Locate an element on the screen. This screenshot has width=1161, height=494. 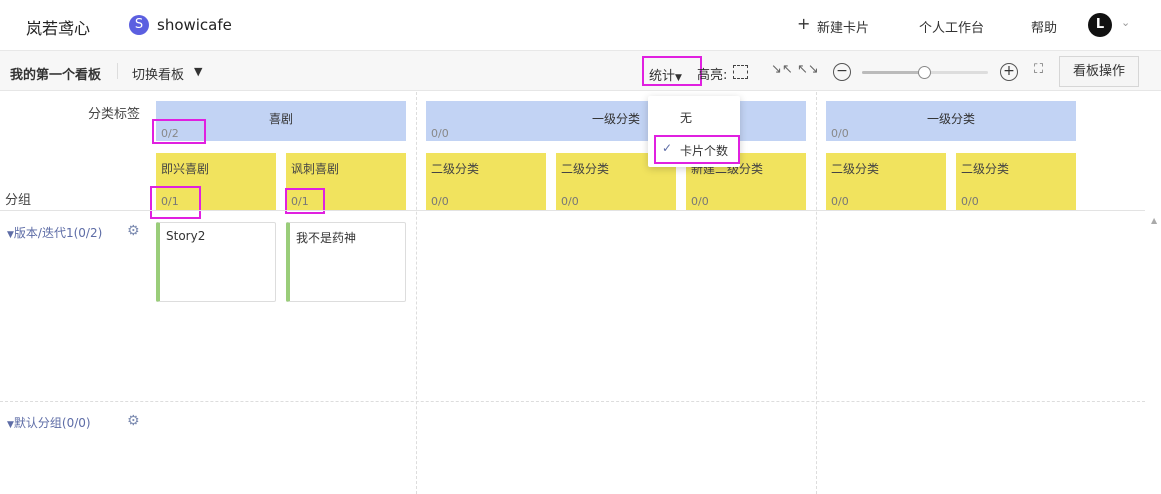
stats-label: 统计 is located at coordinates (662, 76).